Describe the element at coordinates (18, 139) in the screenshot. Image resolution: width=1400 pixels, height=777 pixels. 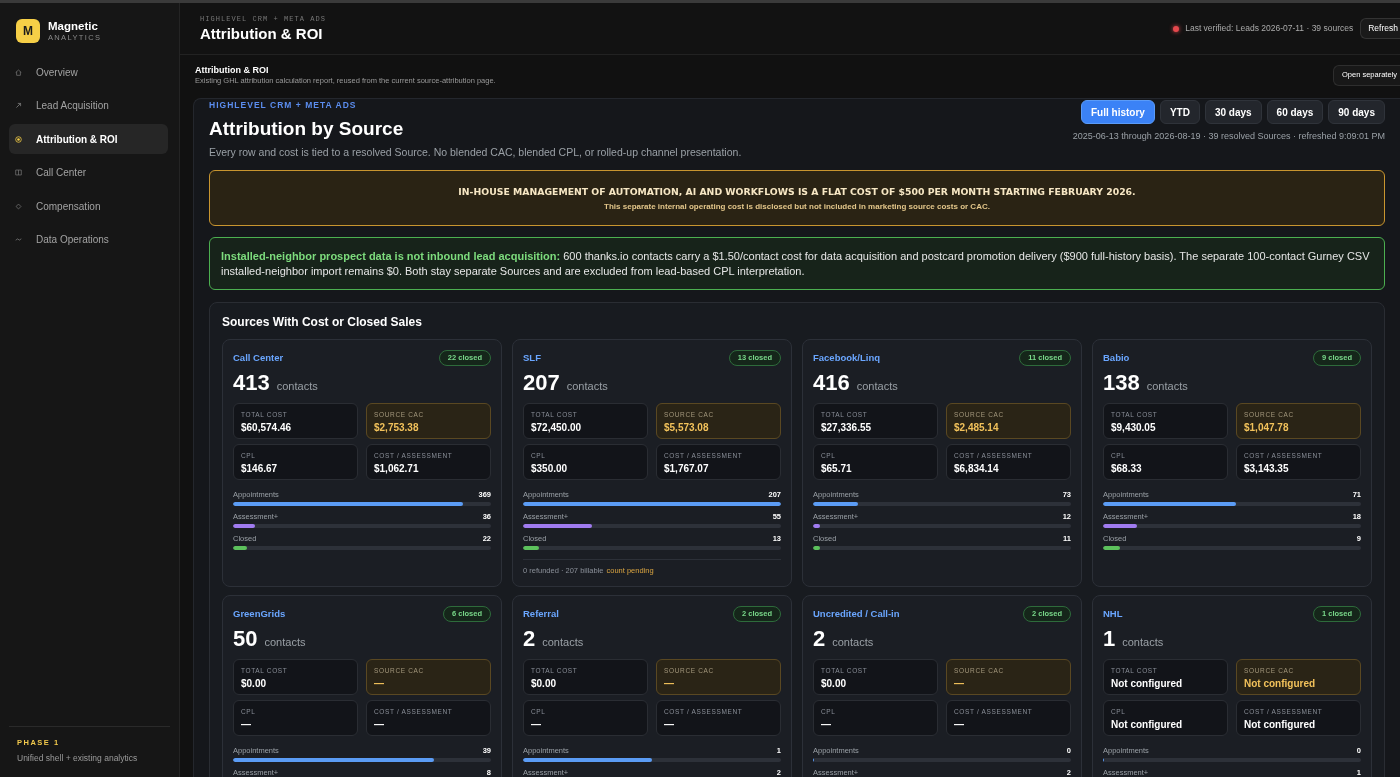
I see `target-icon` at that location.